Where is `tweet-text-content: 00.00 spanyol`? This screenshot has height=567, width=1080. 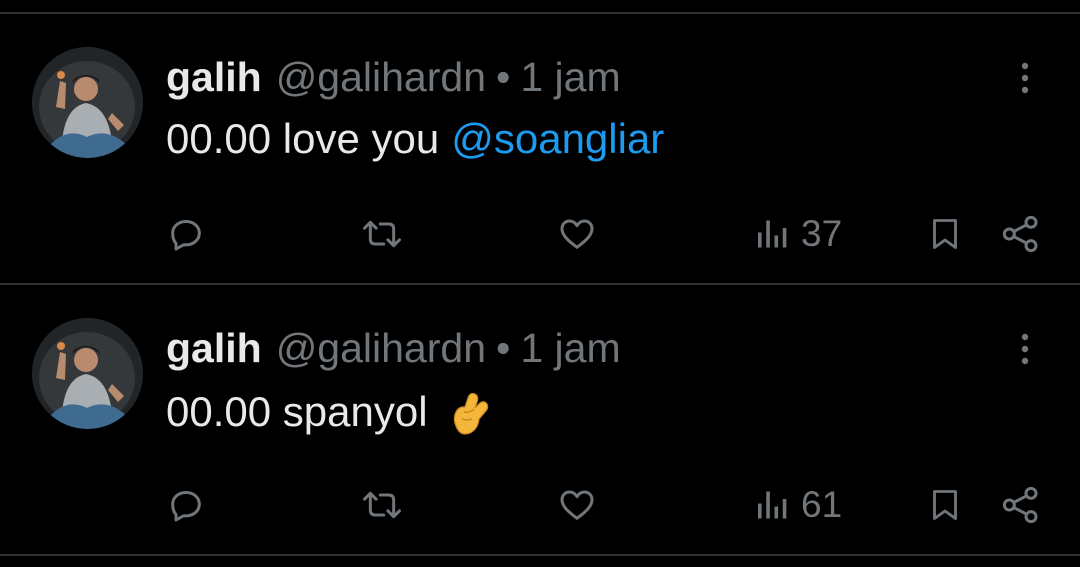 tweet-text-content: 00.00 spanyol is located at coordinates (297, 411).